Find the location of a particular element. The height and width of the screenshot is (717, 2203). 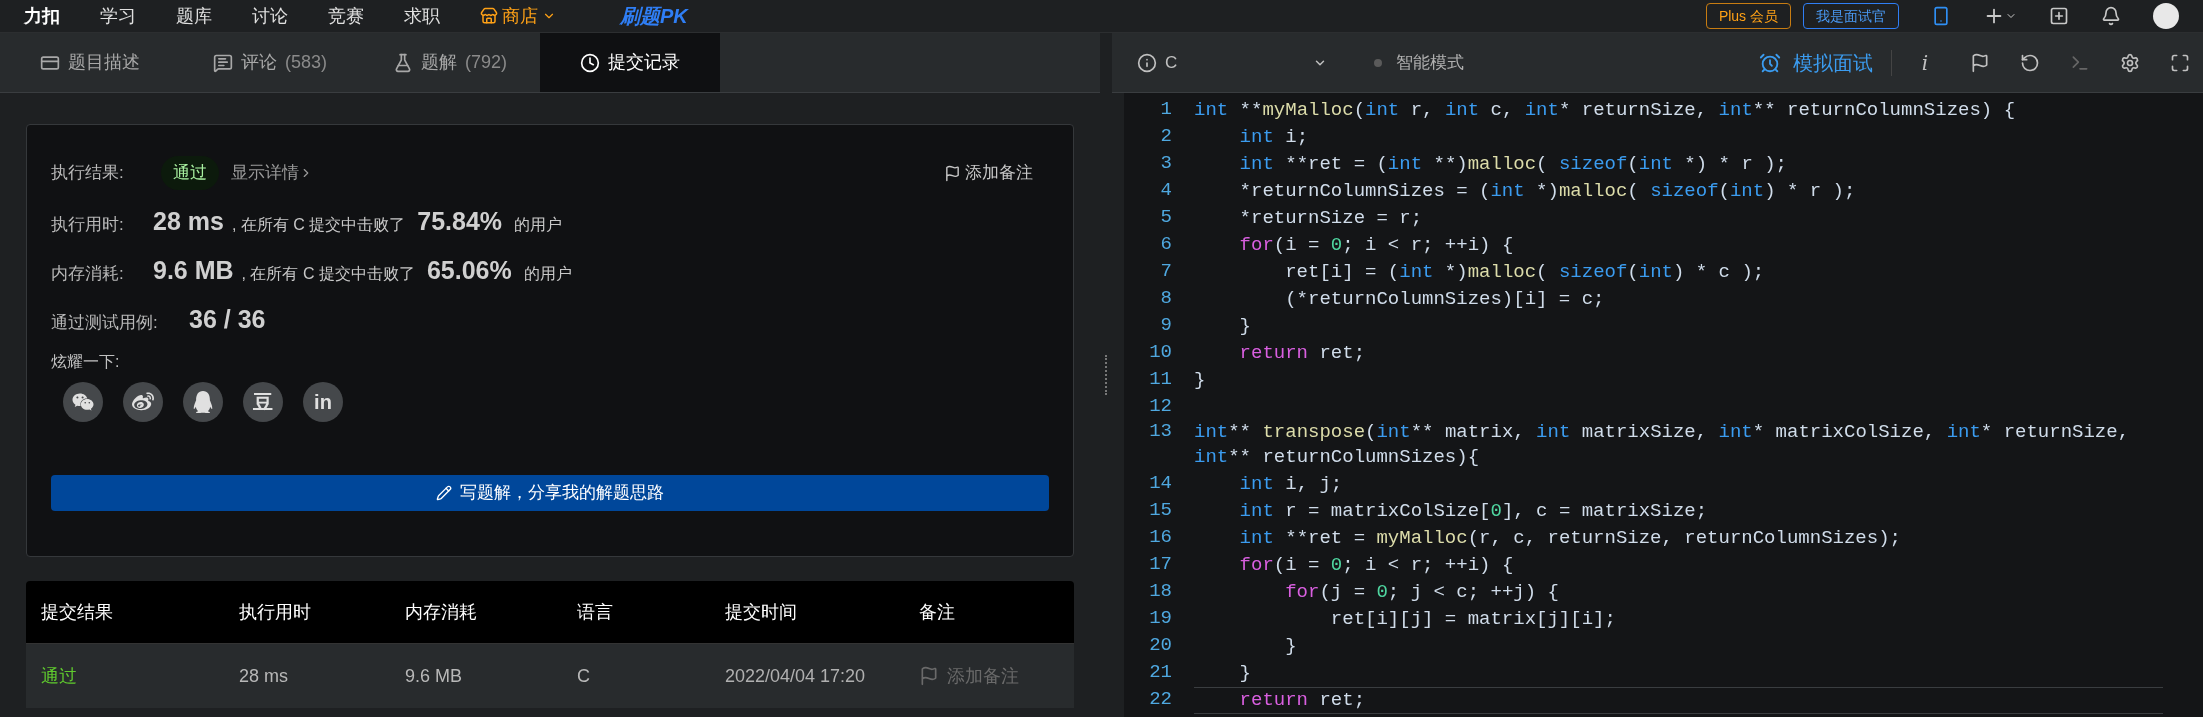

mock-interview-button: 模拟面试 is located at coordinates (1816, 62).